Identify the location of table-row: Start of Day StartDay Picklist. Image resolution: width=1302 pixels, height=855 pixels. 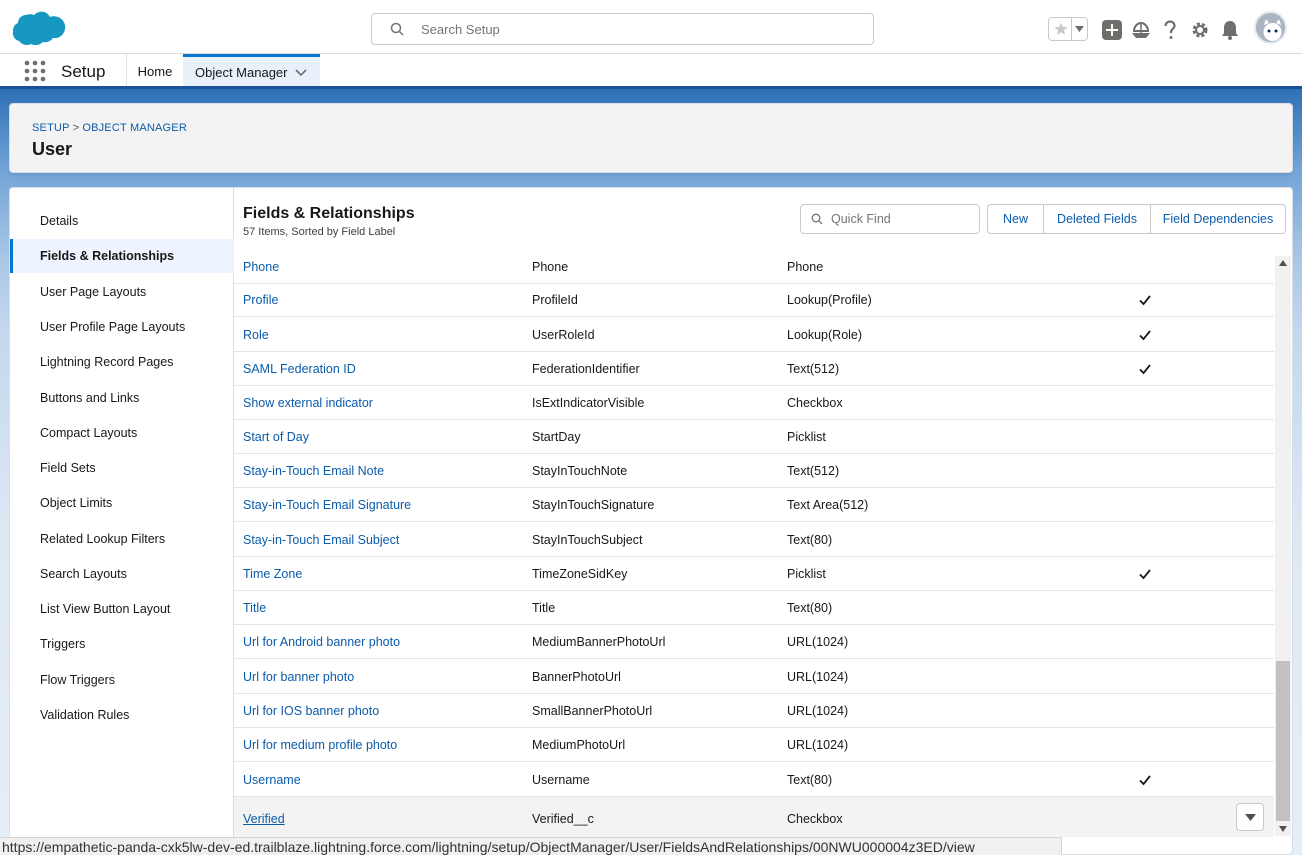
(754, 437).